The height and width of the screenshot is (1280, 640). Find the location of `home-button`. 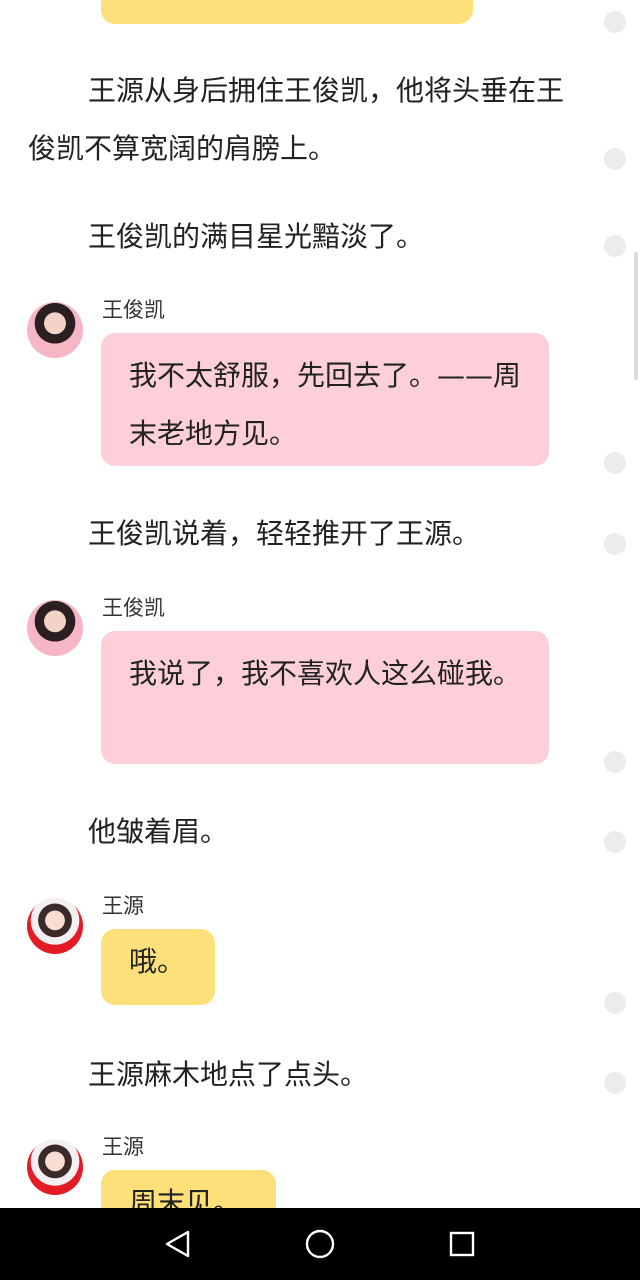

home-button is located at coordinates (320, 1244).